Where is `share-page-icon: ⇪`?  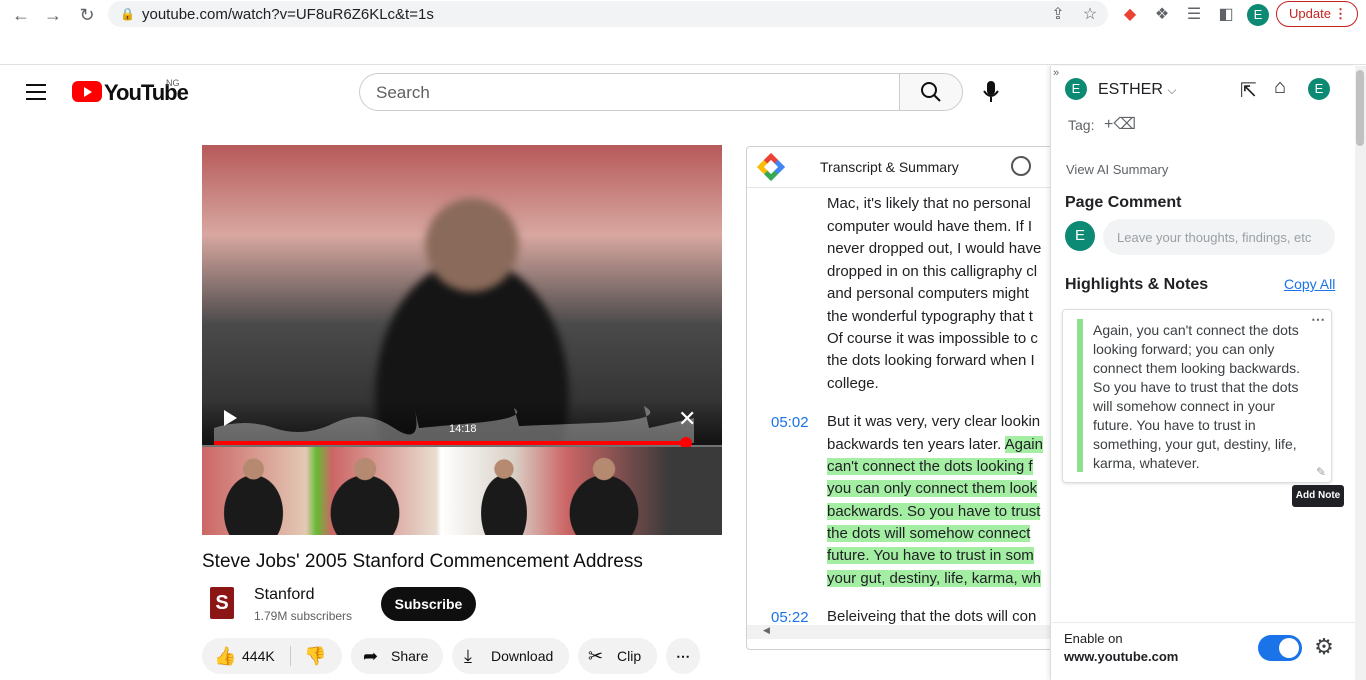
share-page-icon: ⇪ is located at coordinates (1058, 15).